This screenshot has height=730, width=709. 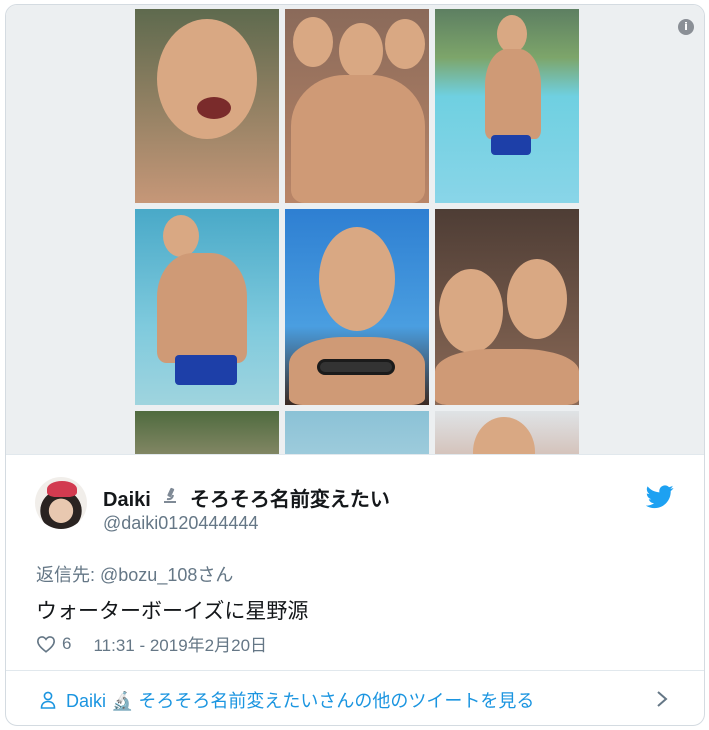 I want to click on tweet-text: ウォーターボーイズに星野源, so click(x=172, y=611).